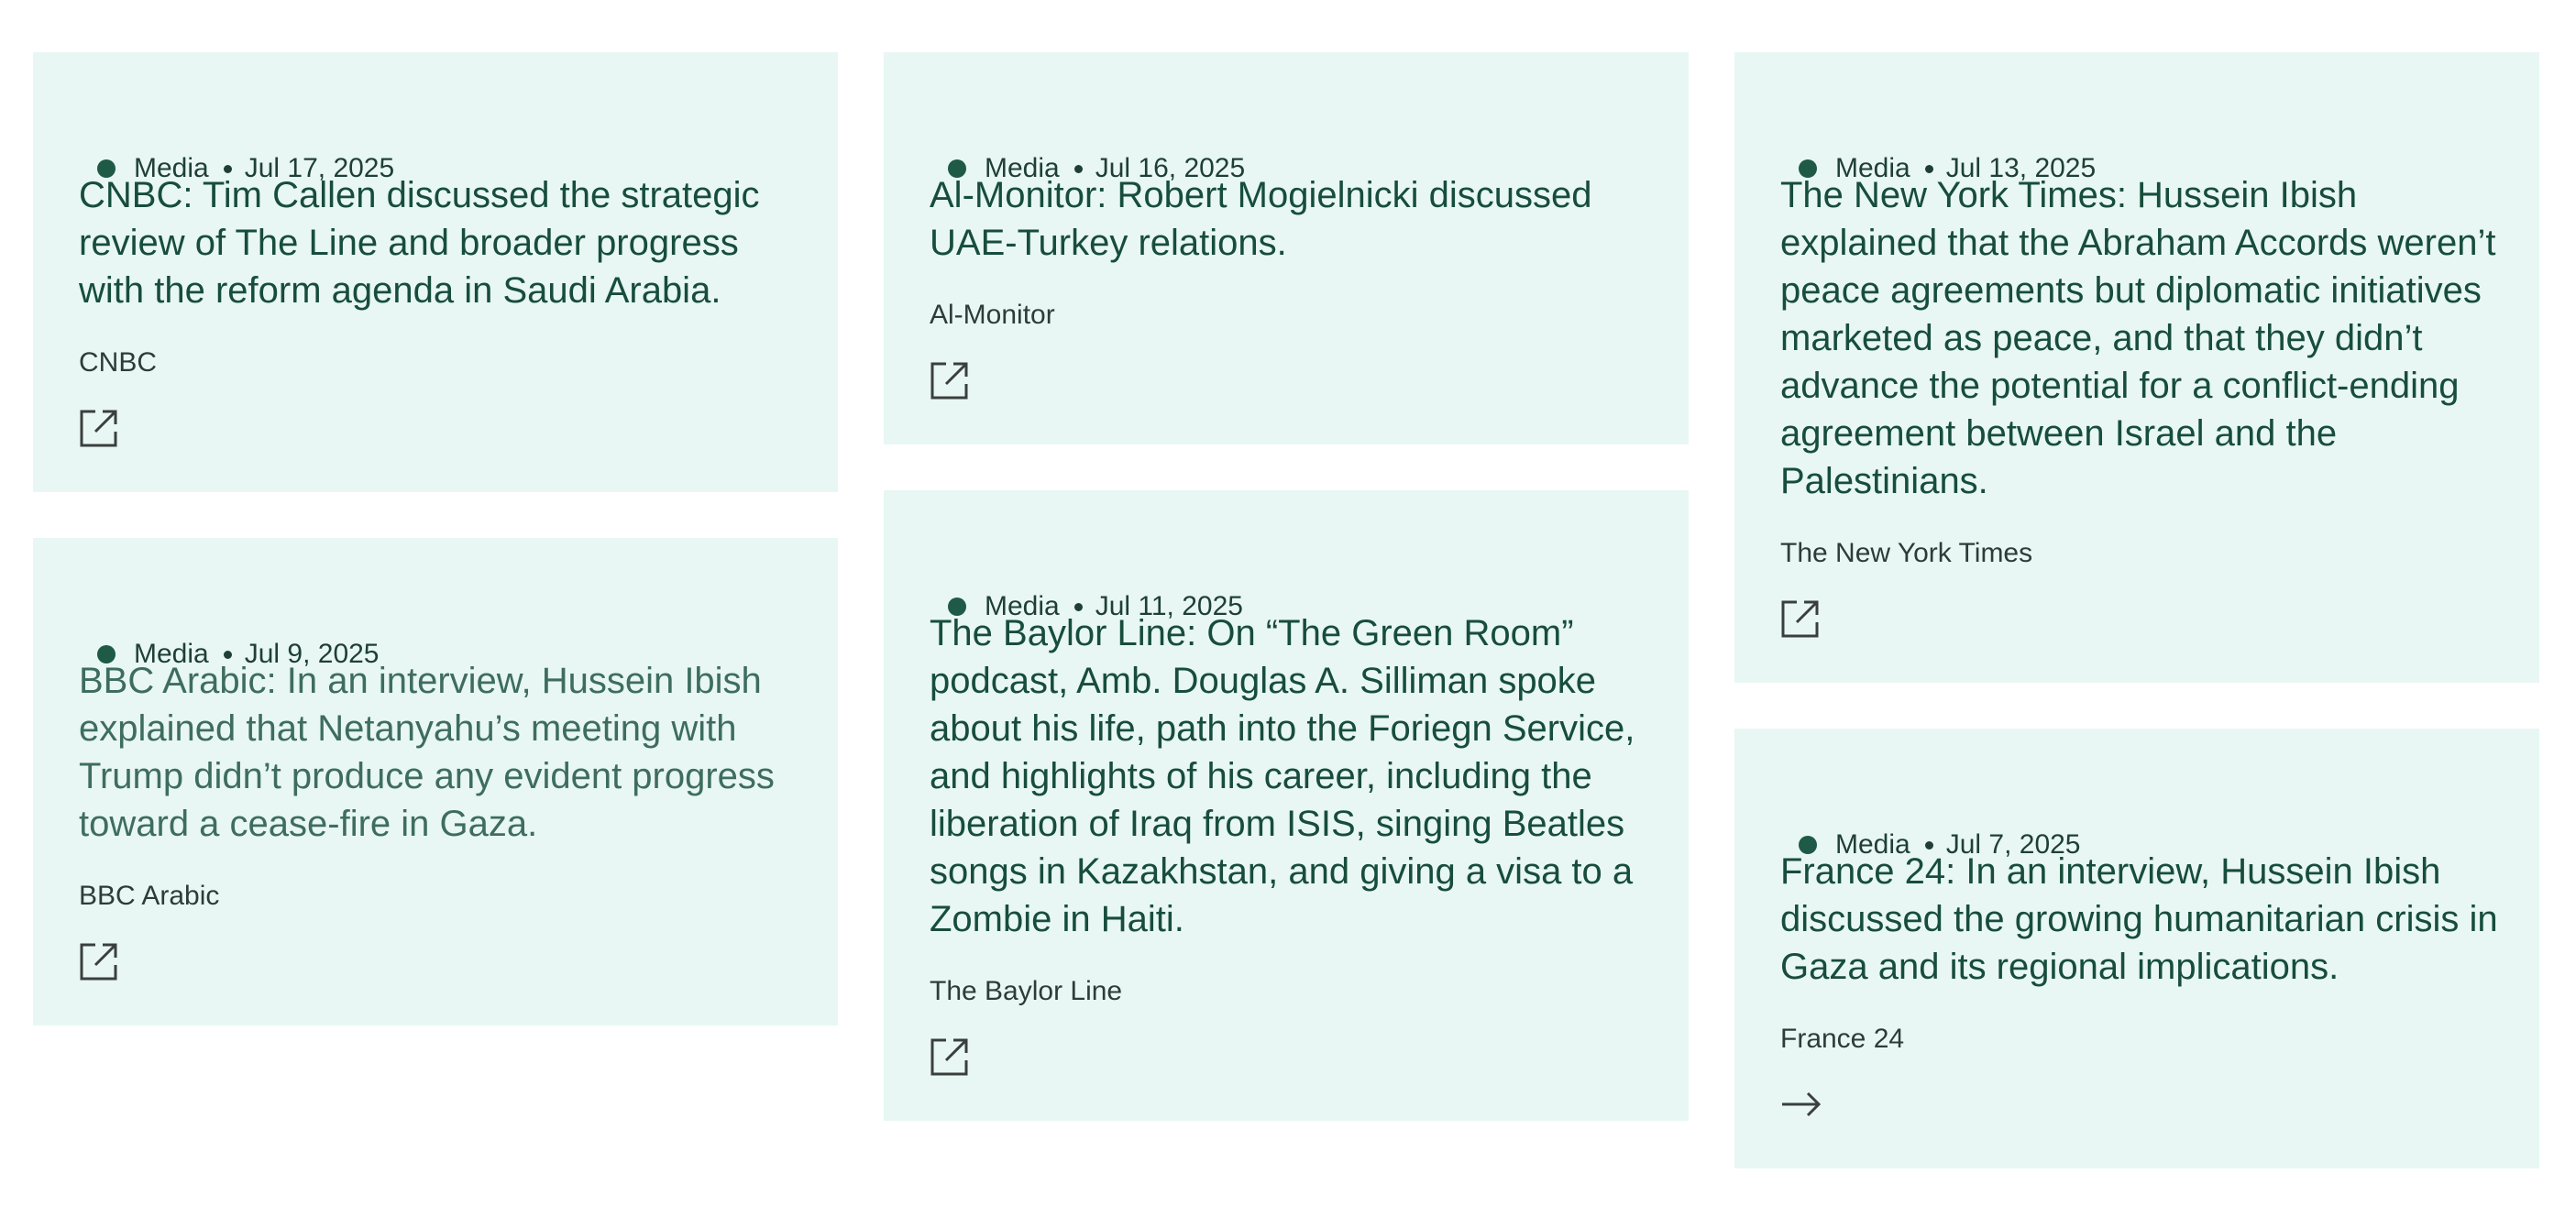 Image resolution: width=2576 pixels, height=1206 pixels. Describe the element at coordinates (118, 362) in the screenshot. I see `card-source: CNBC` at that location.